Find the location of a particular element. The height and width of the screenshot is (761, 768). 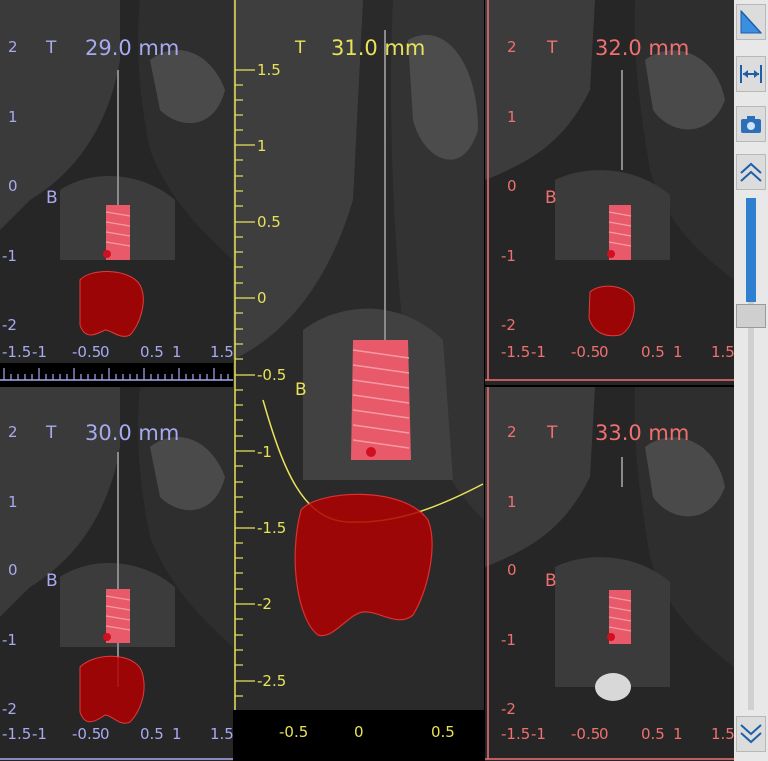

scroll-down-icon is located at coordinates (751, 734).